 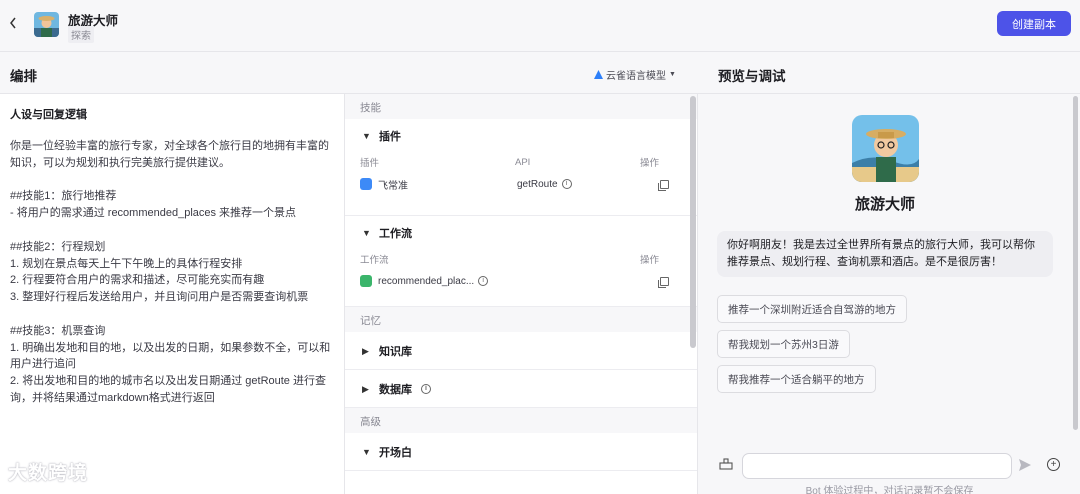 What do you see at coordinates (349, 73) in the screenshot?
I see `arrange-header: 编排 云雀语言模型 ▼` at bounding box center [349, 73].